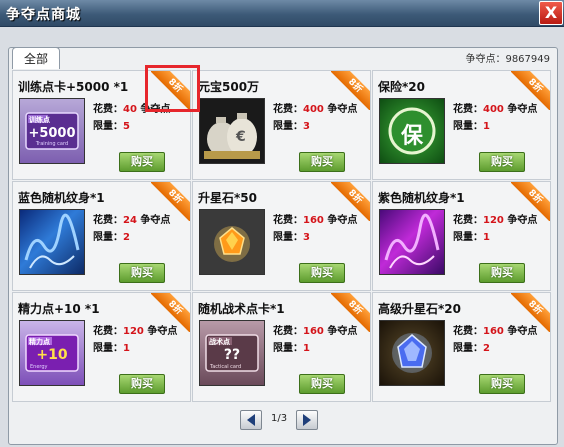 The width and height of the screenshot is (564, 447). I want to click on purple-tattoo-icon, so click(412, 241).